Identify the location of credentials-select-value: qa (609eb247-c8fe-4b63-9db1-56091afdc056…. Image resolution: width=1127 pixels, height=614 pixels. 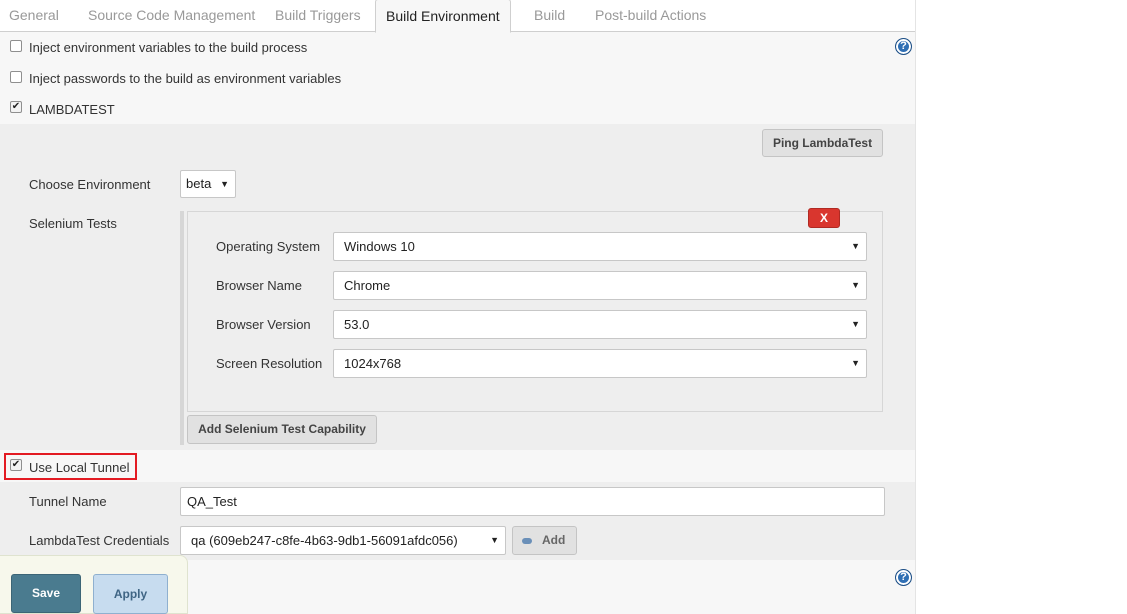
(324, 540).